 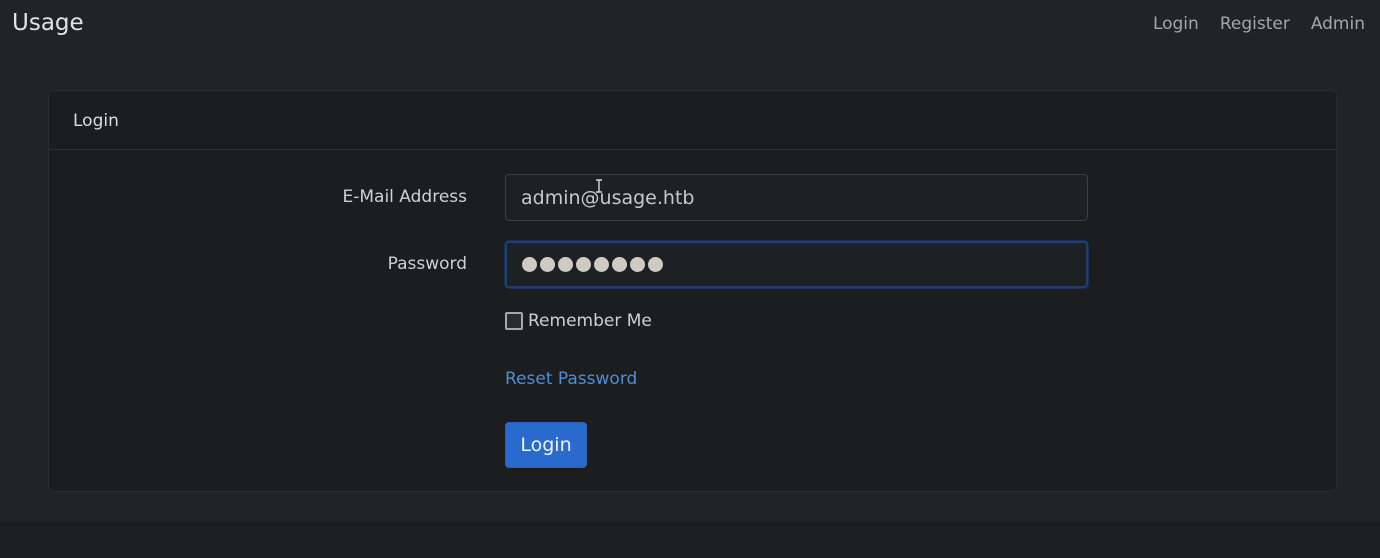 What do you see at coordinates (1338, 24) in the screenshot?
I see `nav-admin-link: Admin` at bounding box center [1338, 24].